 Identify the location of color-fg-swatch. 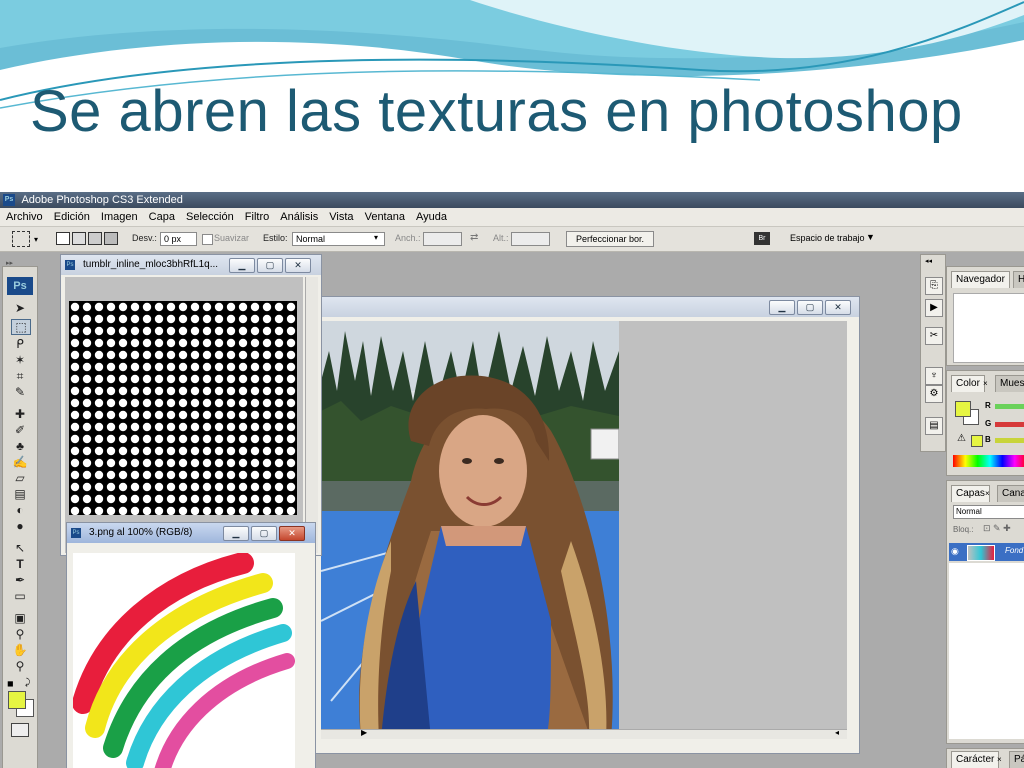
(963, 409).